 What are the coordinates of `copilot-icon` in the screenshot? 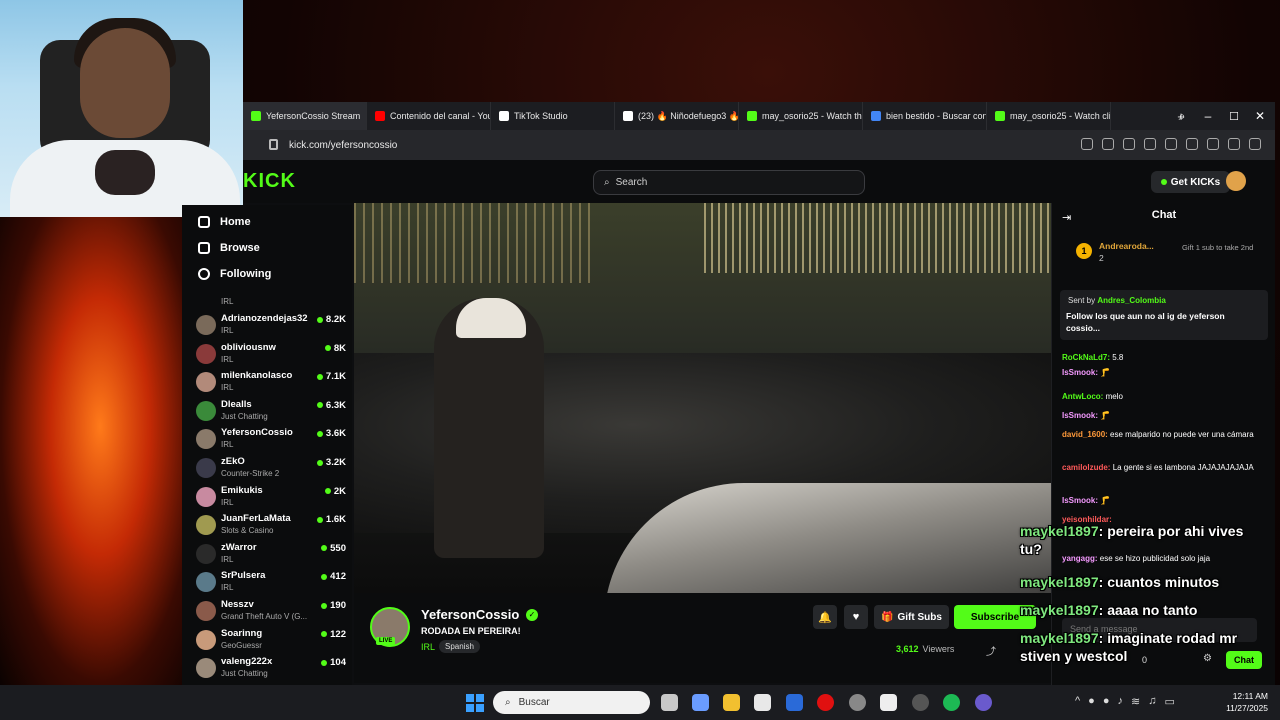 It's located at (700, 702).